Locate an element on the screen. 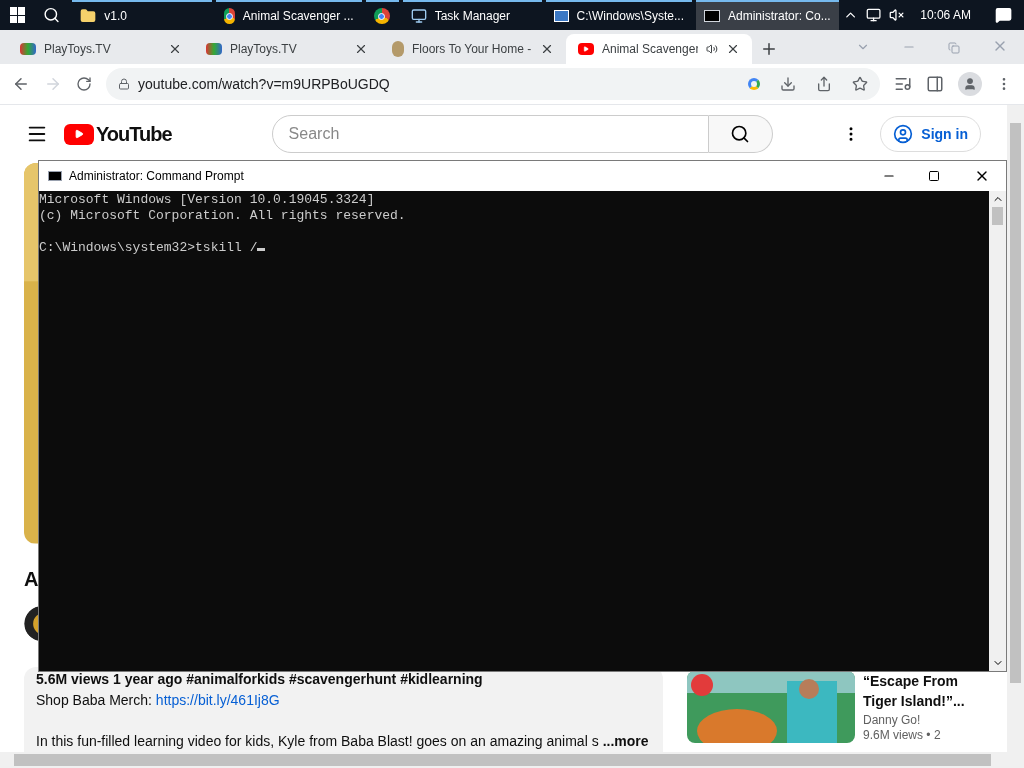  back-icon is located at coordinates (21, 84).